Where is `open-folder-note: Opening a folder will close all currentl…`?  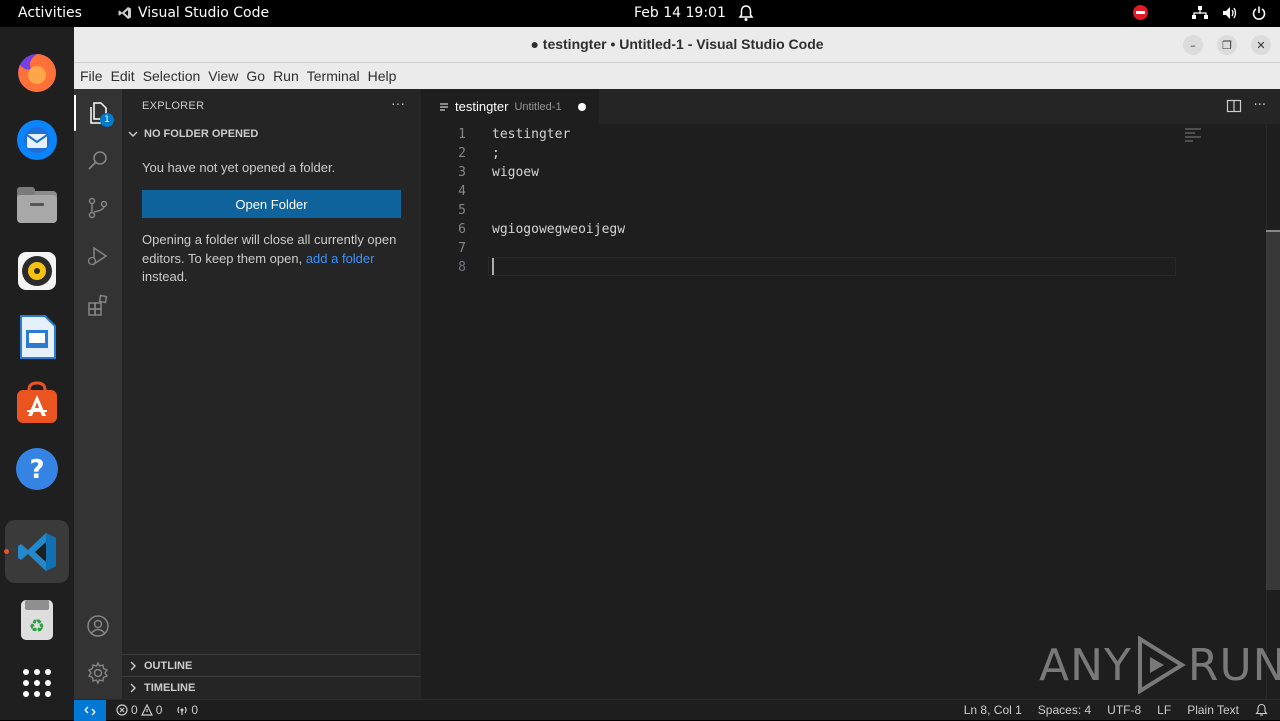 open-folder-note: Opening a folder will close all currentl… is located at coordinates (272, 259).